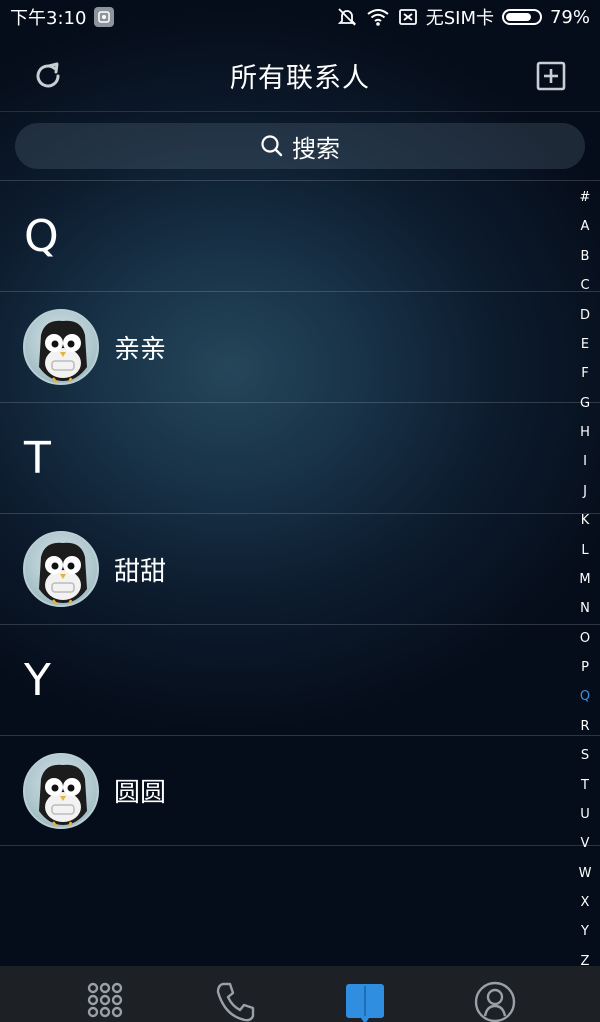 The image size is (600, 1022). I want to click on index-letter-g: G, so click(585, 404).